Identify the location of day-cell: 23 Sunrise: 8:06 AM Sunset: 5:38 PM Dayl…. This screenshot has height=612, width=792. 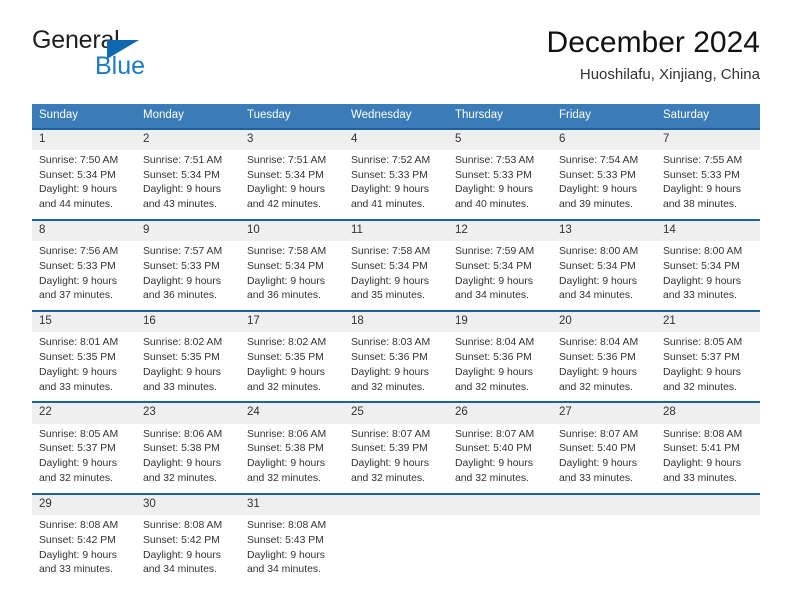
(188, 448).